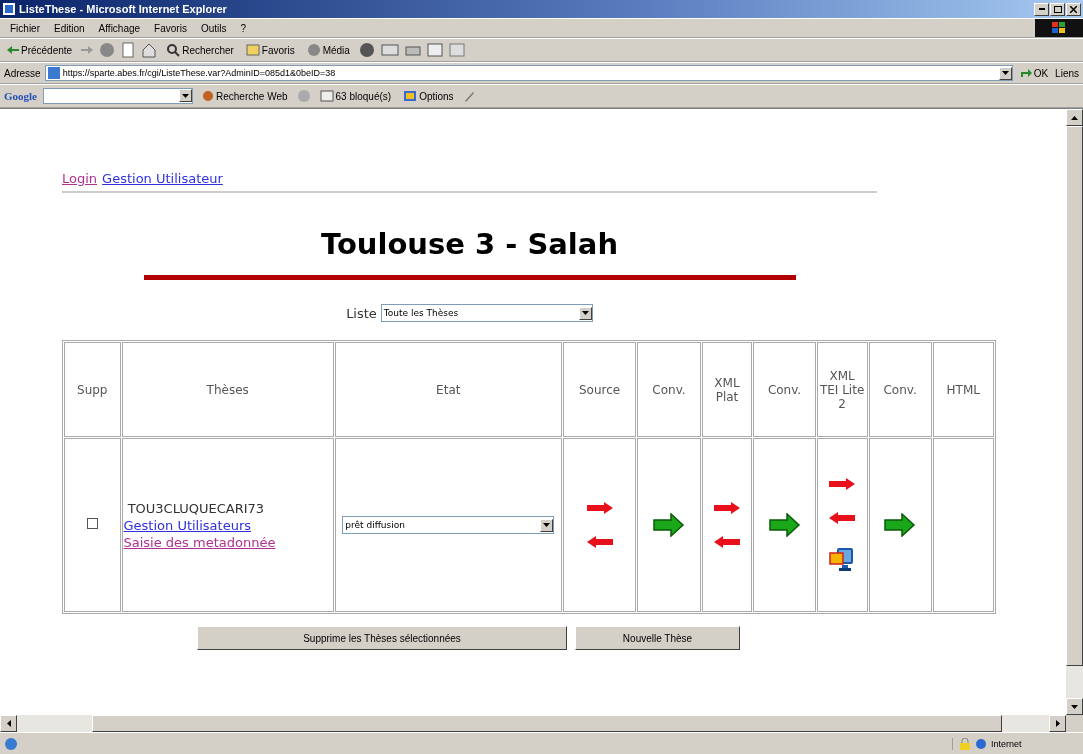  What do you see at coordinates (965, 743) in the screenshot?
I see `lock-icon` at bounding box center [965, 743].